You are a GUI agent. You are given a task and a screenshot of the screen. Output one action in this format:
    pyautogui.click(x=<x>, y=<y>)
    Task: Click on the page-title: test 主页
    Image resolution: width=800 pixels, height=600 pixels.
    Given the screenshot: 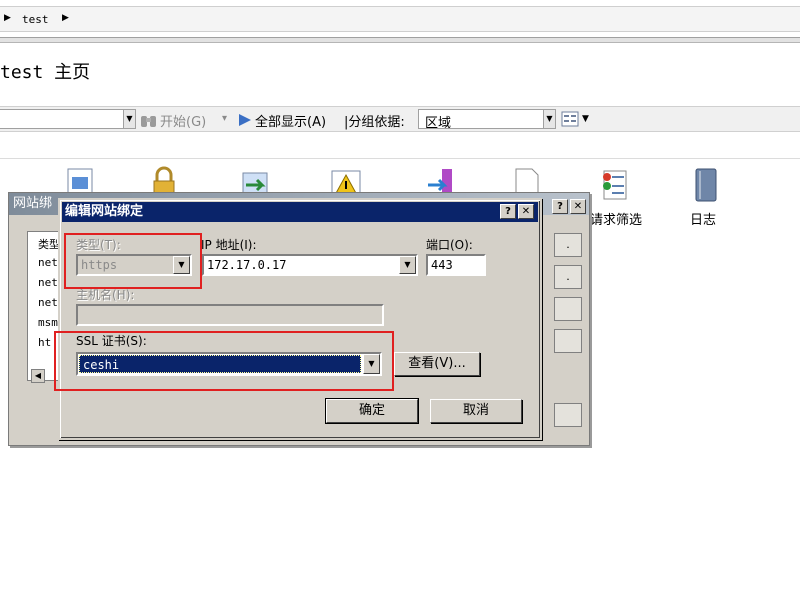 What is the action you would take?
    pyautogui.click(x=45, y=72)
    